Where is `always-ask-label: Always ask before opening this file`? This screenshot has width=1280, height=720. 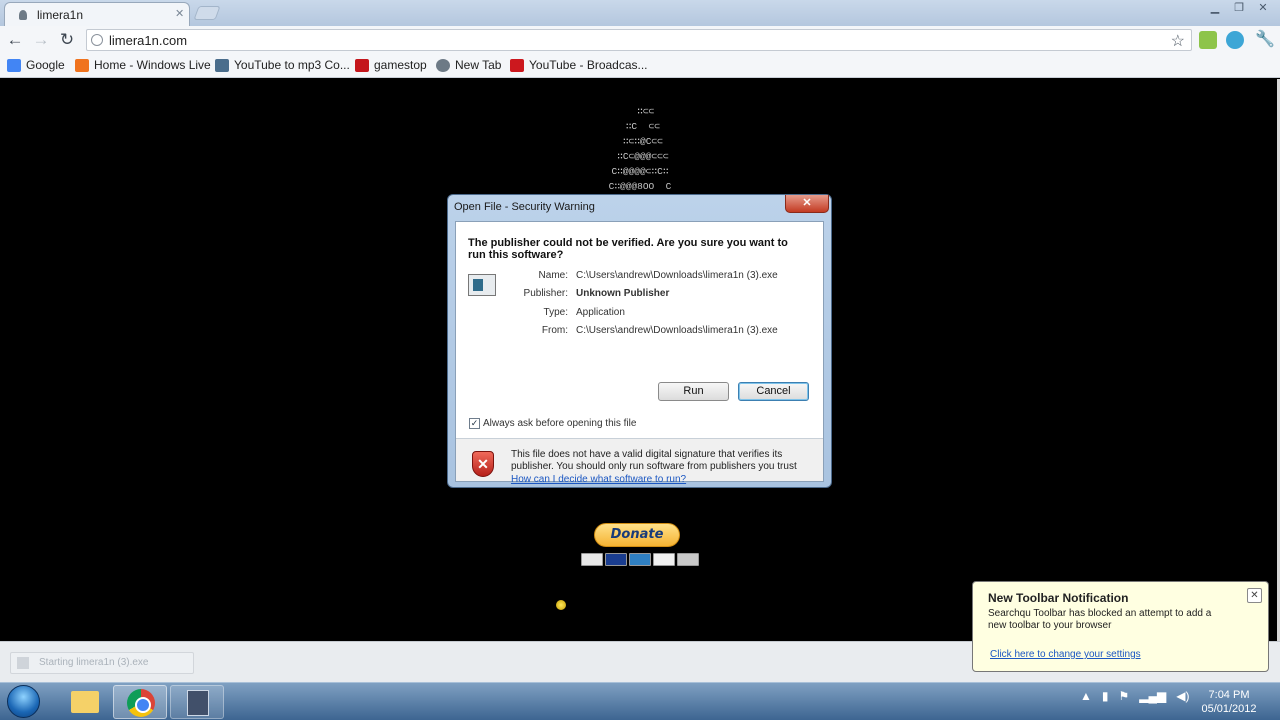
always-ask-label: Always ask before opening this file is located at coordinates (559, 423).